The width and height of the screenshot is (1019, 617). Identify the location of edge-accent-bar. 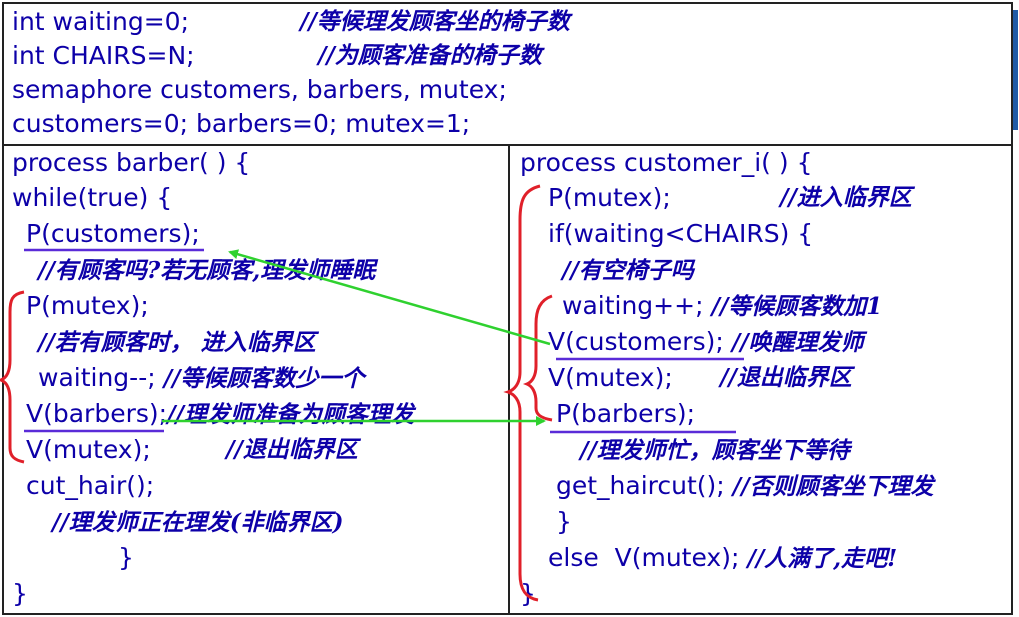
(1015, 70).